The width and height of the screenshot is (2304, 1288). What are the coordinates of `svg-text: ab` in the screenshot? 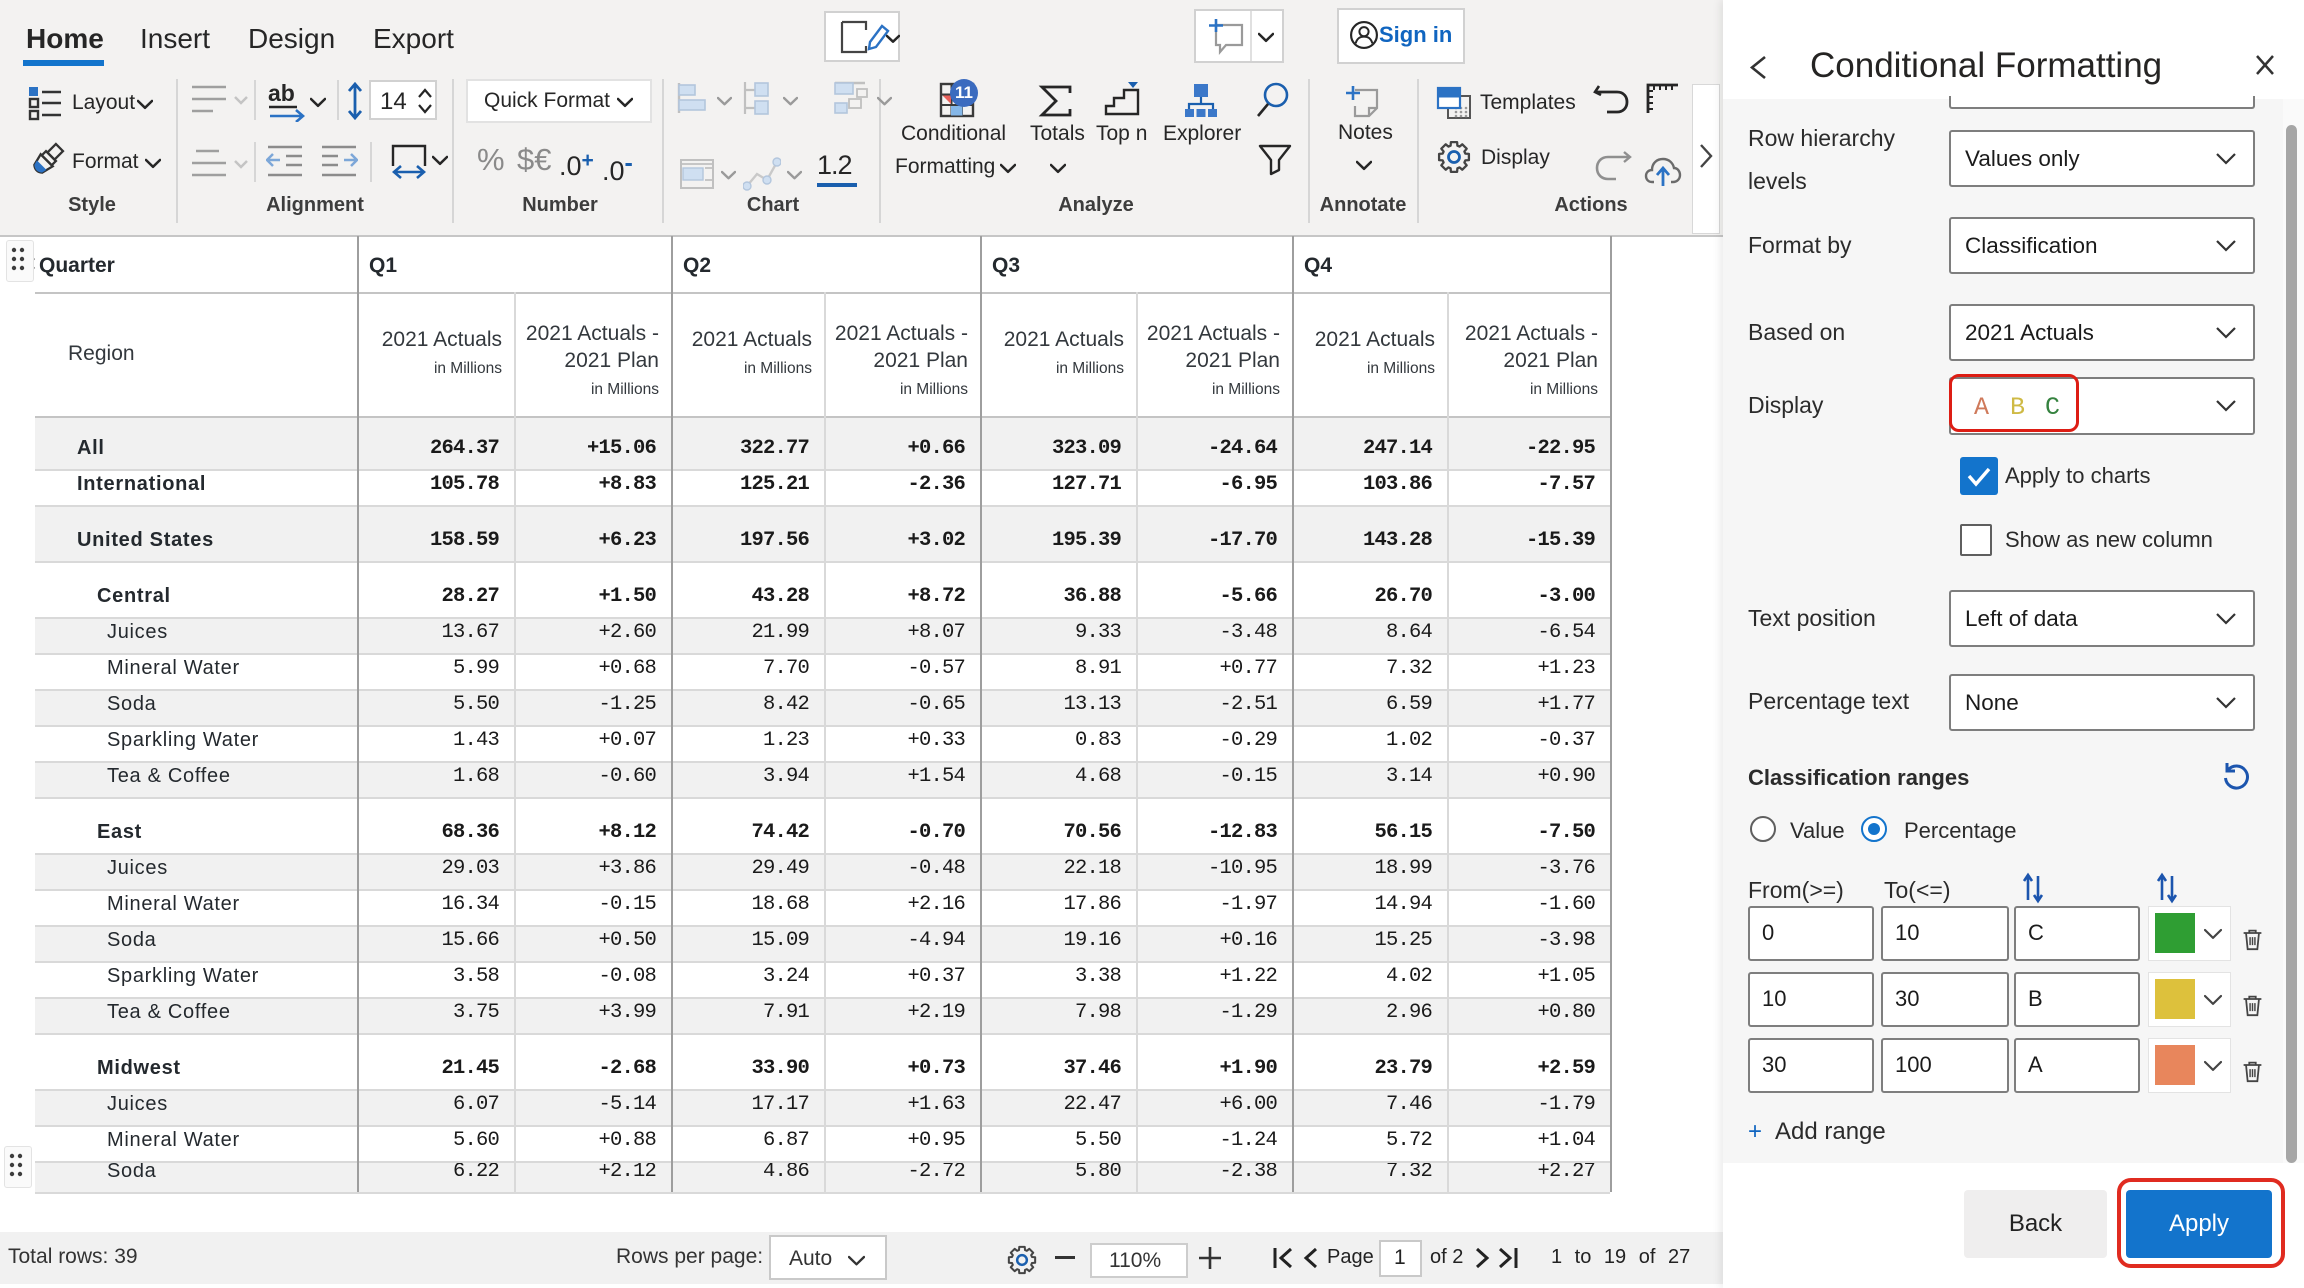 It's located at (281, 95).